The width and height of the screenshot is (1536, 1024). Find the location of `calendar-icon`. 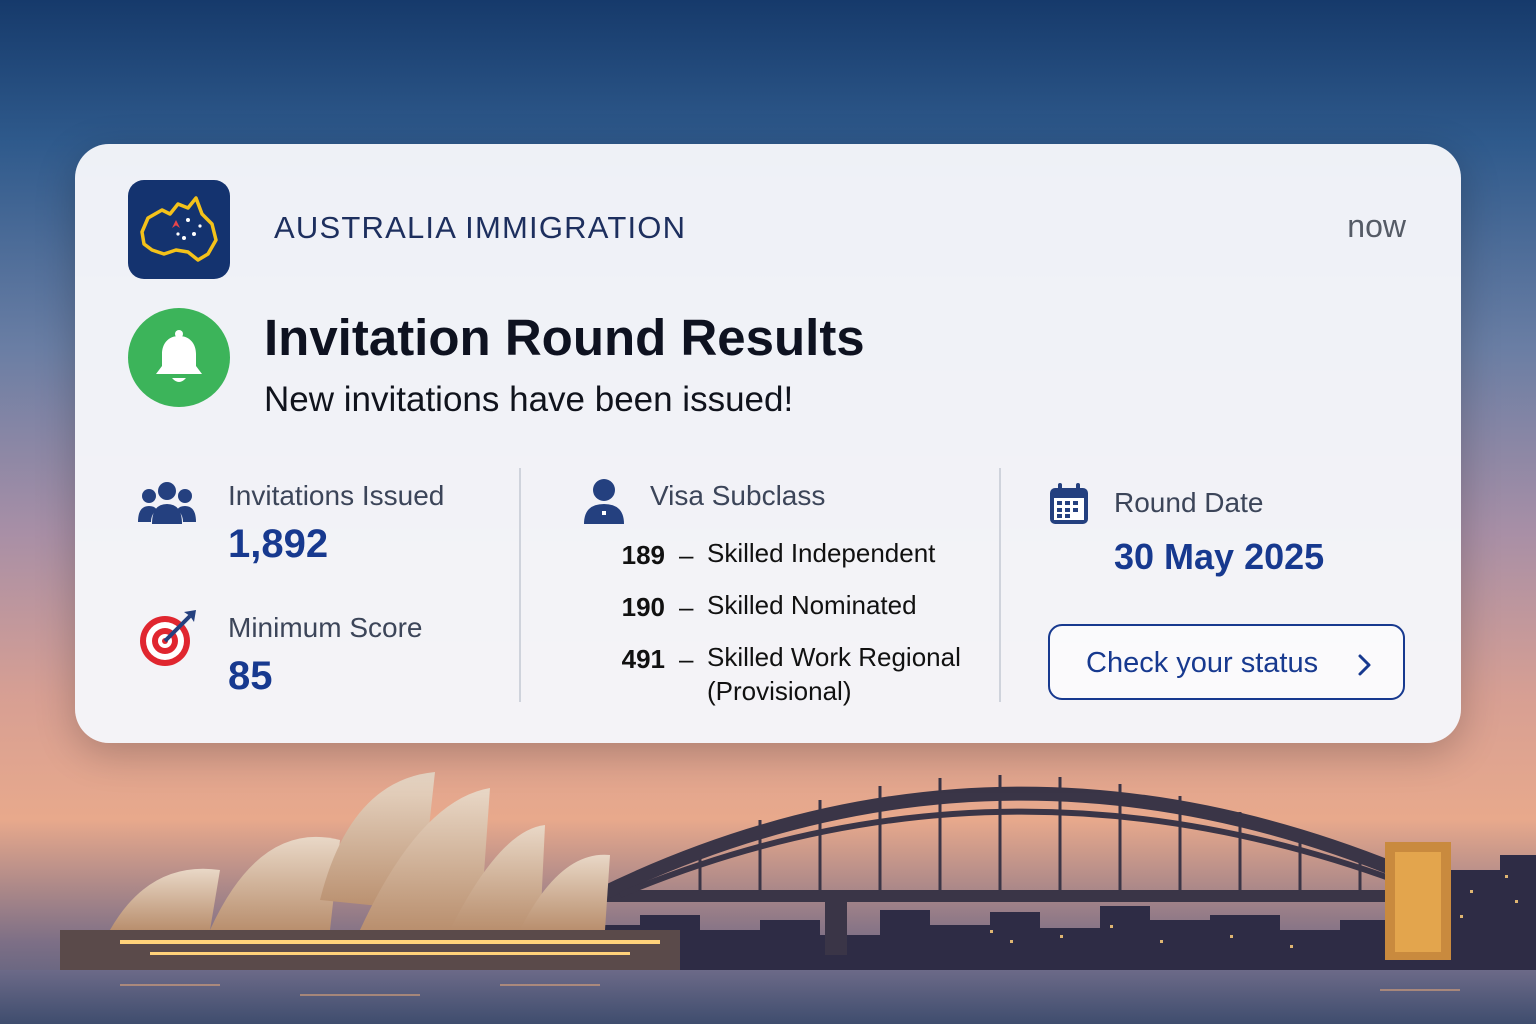

calendar-icon is located at coordinates (1069, 506).